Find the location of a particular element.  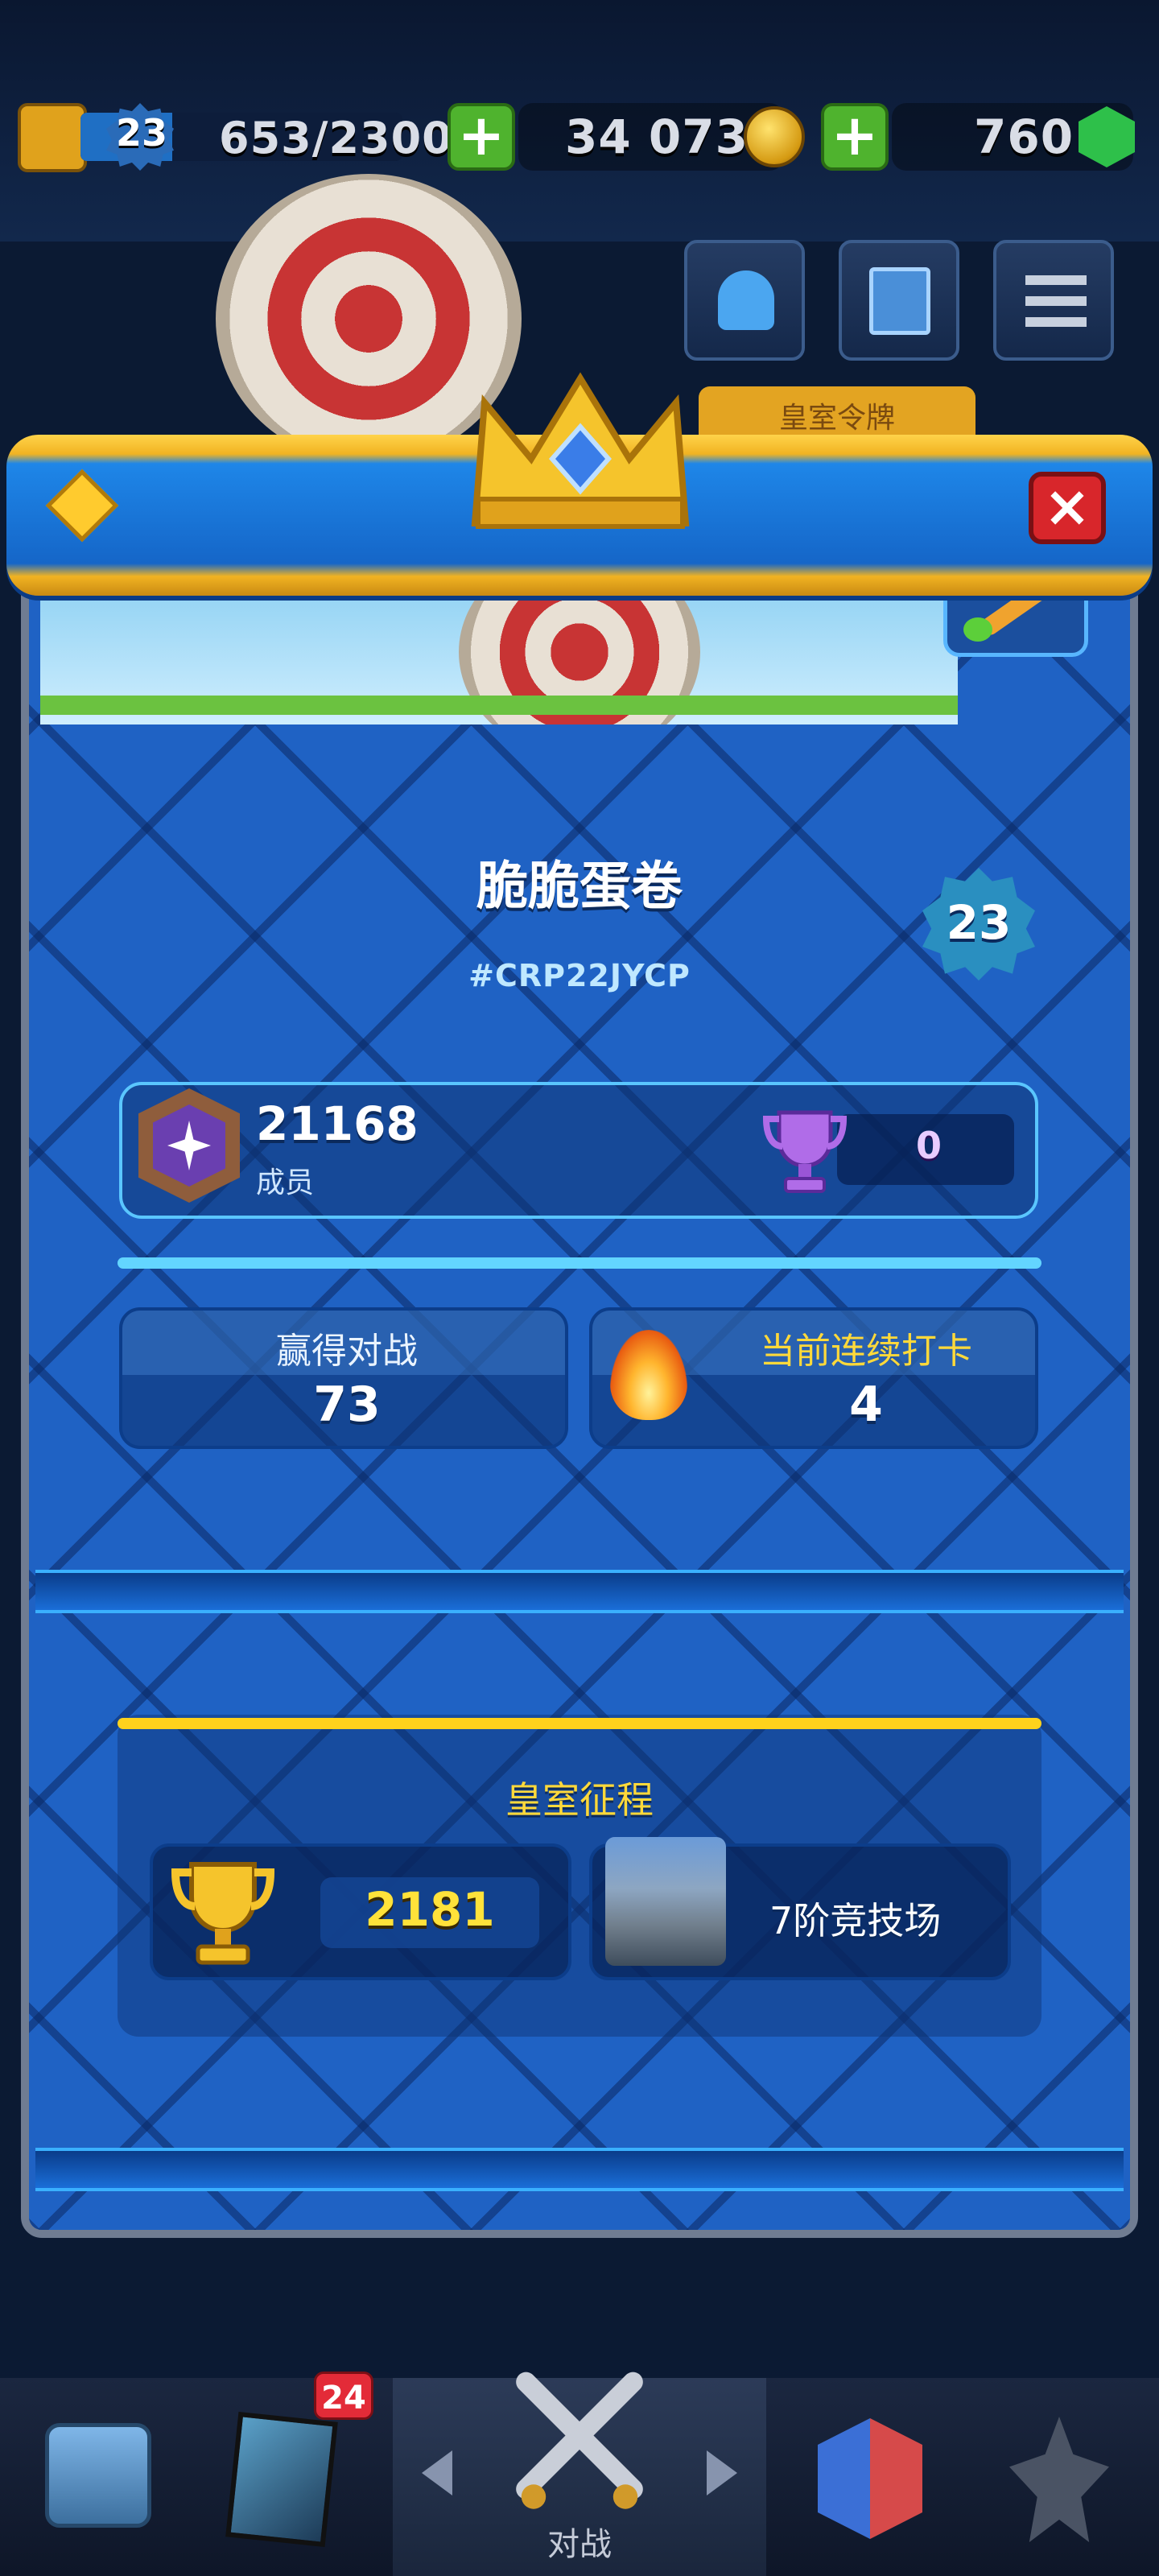

wins-box: 赢得对战 73 is located at coordinates (343, 1378).